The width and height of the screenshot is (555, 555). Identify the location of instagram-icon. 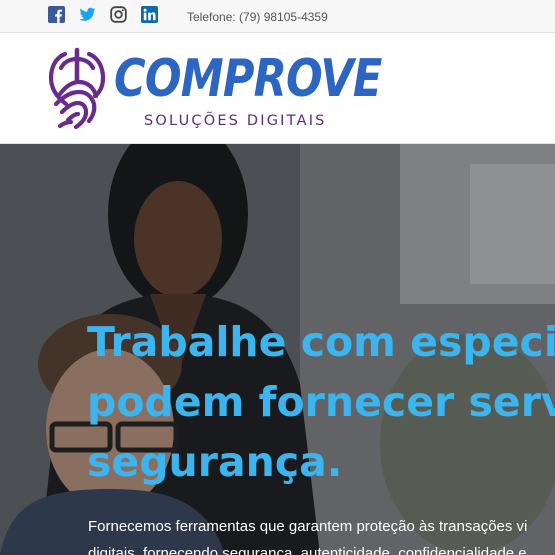
(118, 14).